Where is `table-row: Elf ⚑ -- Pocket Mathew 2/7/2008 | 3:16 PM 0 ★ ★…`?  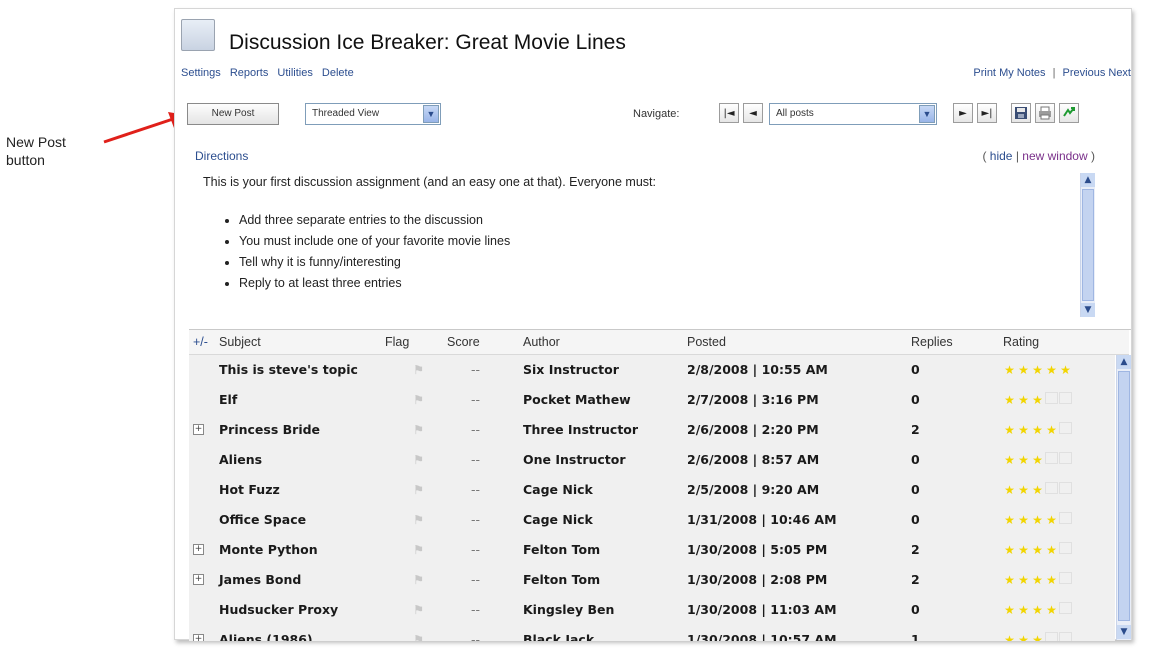
table-row: Elf ⚑ -- Pocket Mathew 2/7/2008 | 3:16 PM 0 ★ ★… is located at coordinates (652, 400).